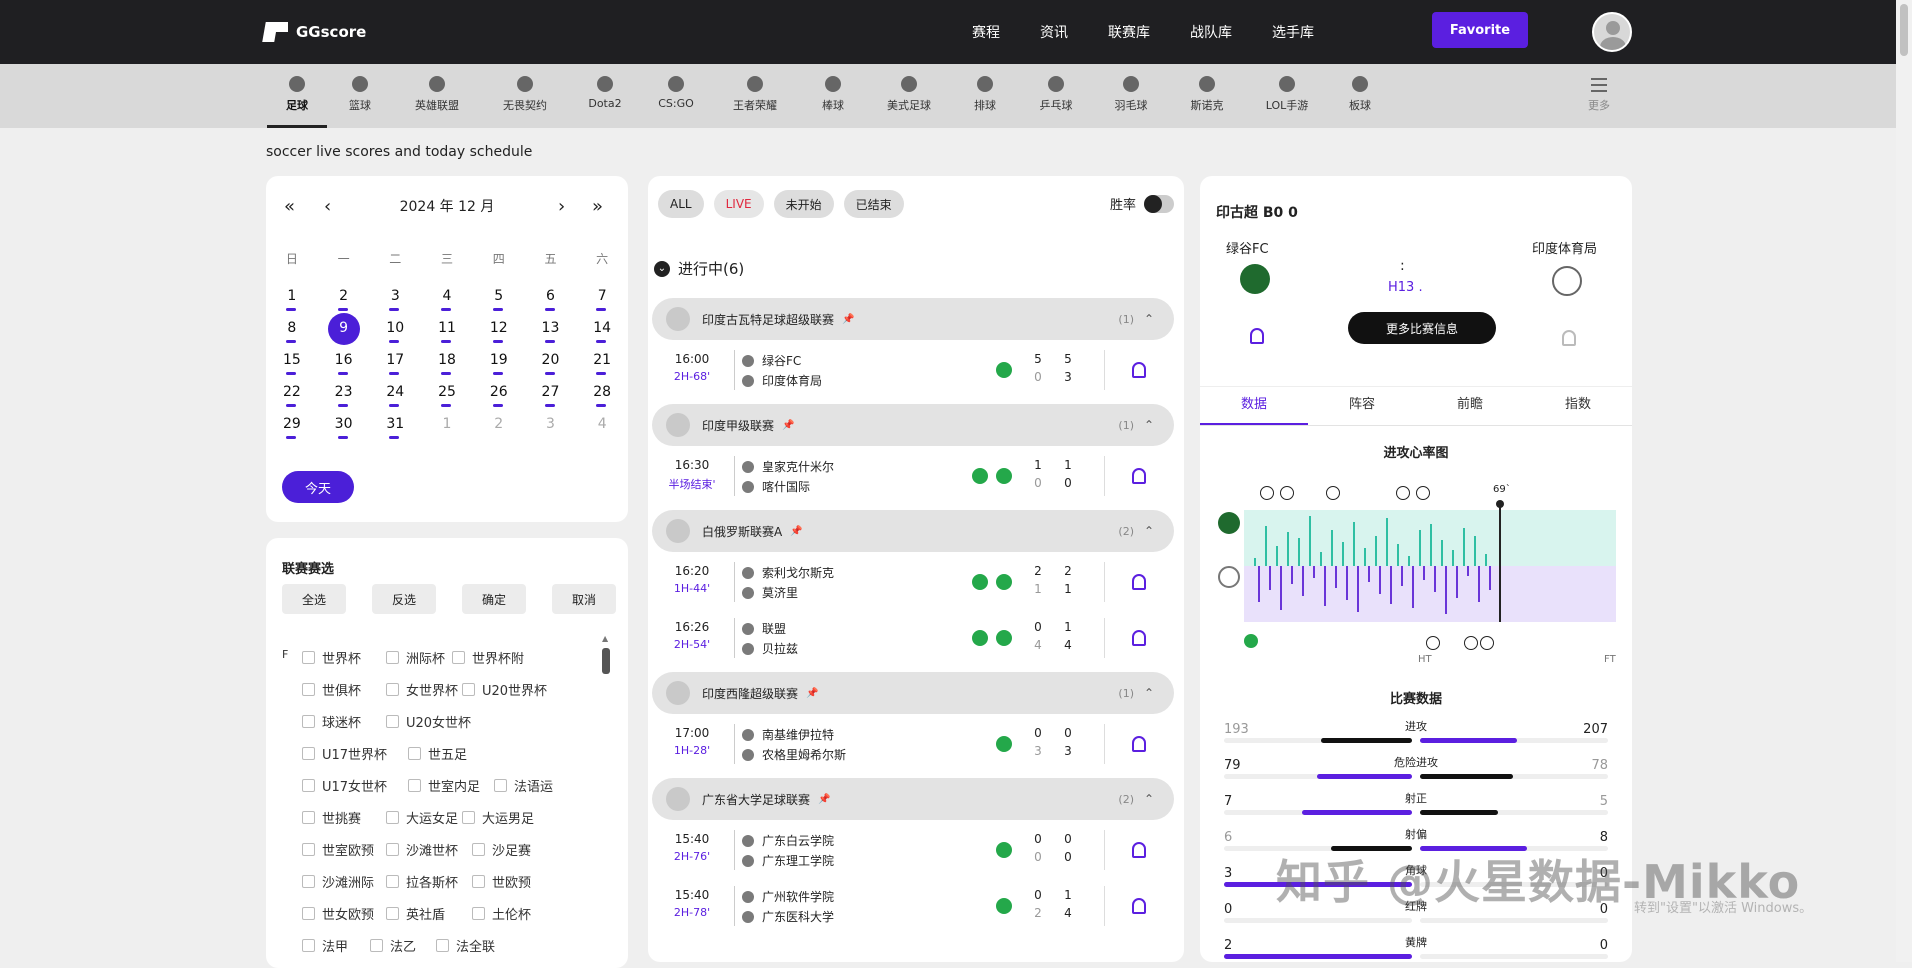 This screenshot has height=968, width=1912. I want to click on sport-tab-2: 英雄联盟, so click(437, 94).